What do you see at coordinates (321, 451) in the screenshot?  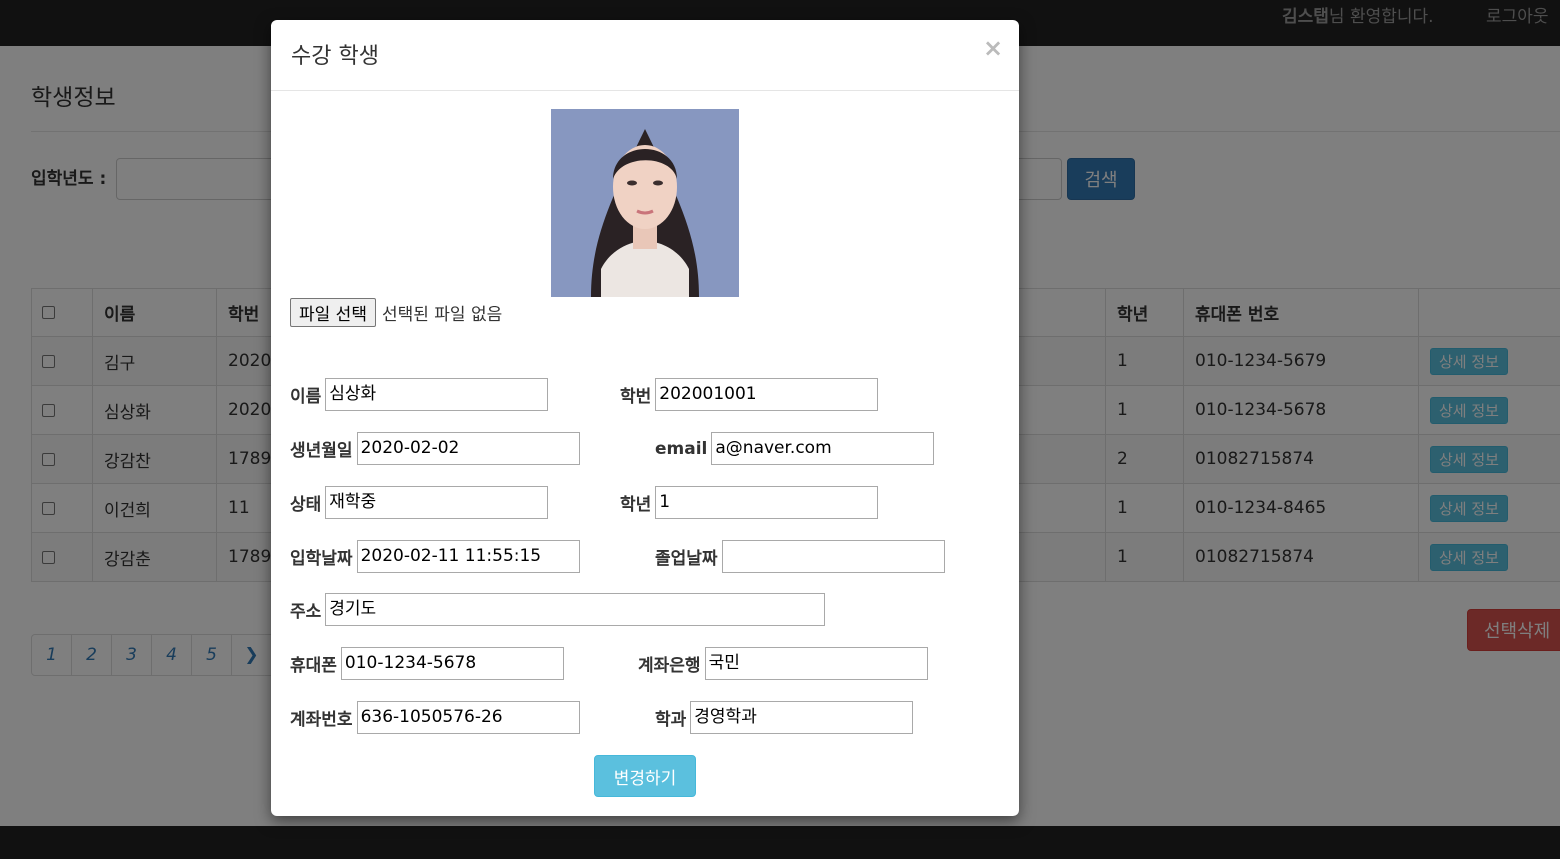 I see `birthday-label: 생년월일` at bounding box center [321, 451].